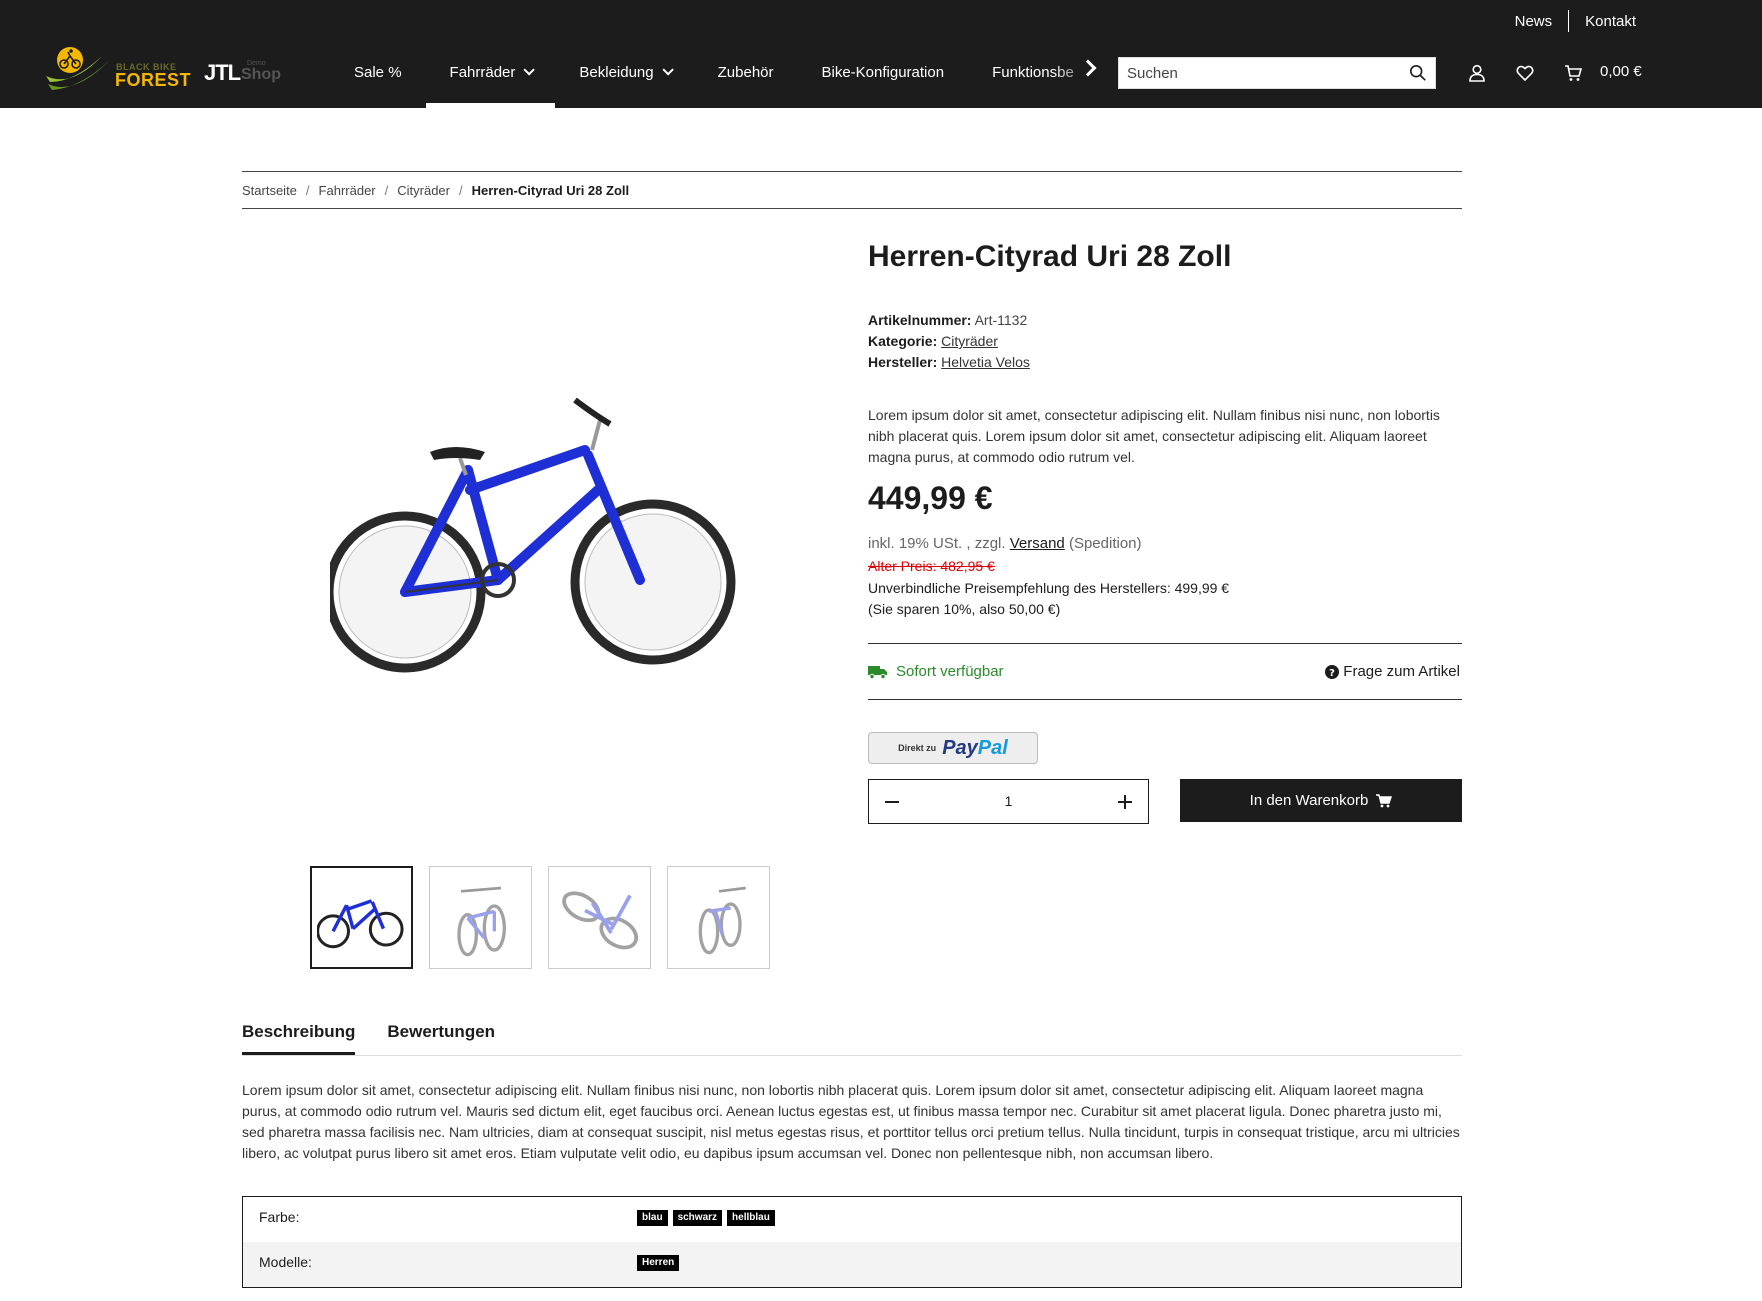 This screenshot has height=1301, width=1762. I want to click on breadcrumb-cityraeder: Cityräder, so click(423, 190).